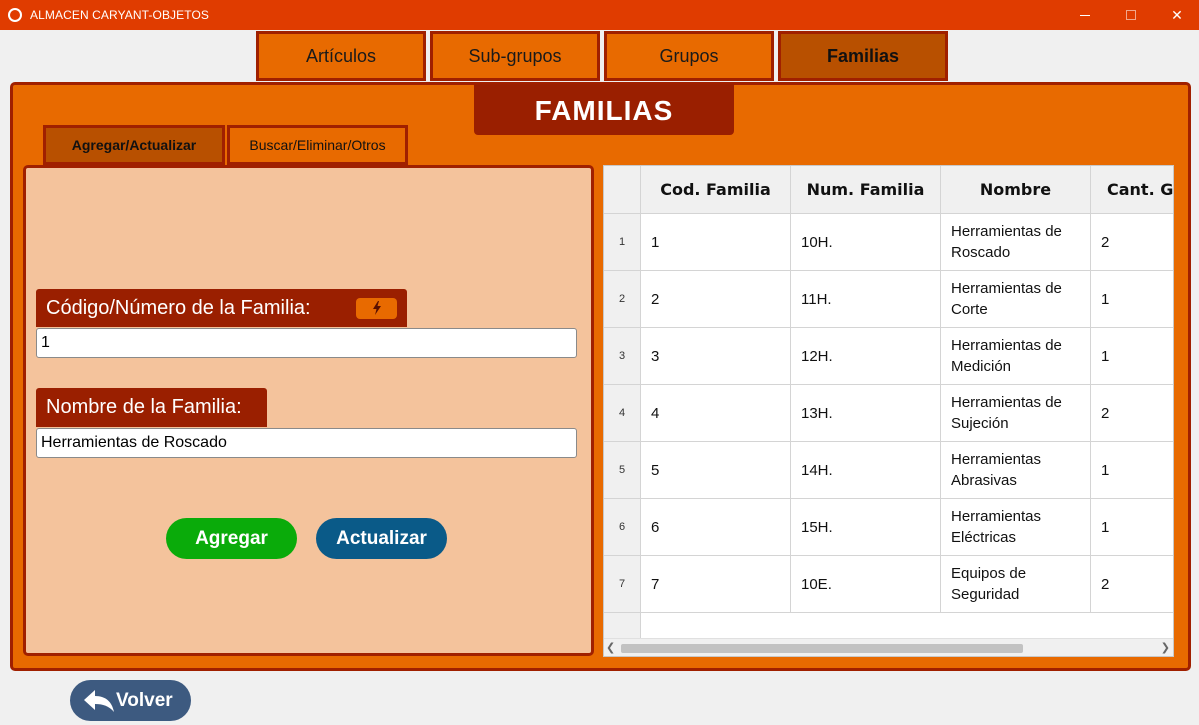 The width and height of the screenshot is (1199, 725). What do you see at coordinates (716, 242) in the screenshot?
I see `table-cell-cod: 1` at bounding box center [716, 242].